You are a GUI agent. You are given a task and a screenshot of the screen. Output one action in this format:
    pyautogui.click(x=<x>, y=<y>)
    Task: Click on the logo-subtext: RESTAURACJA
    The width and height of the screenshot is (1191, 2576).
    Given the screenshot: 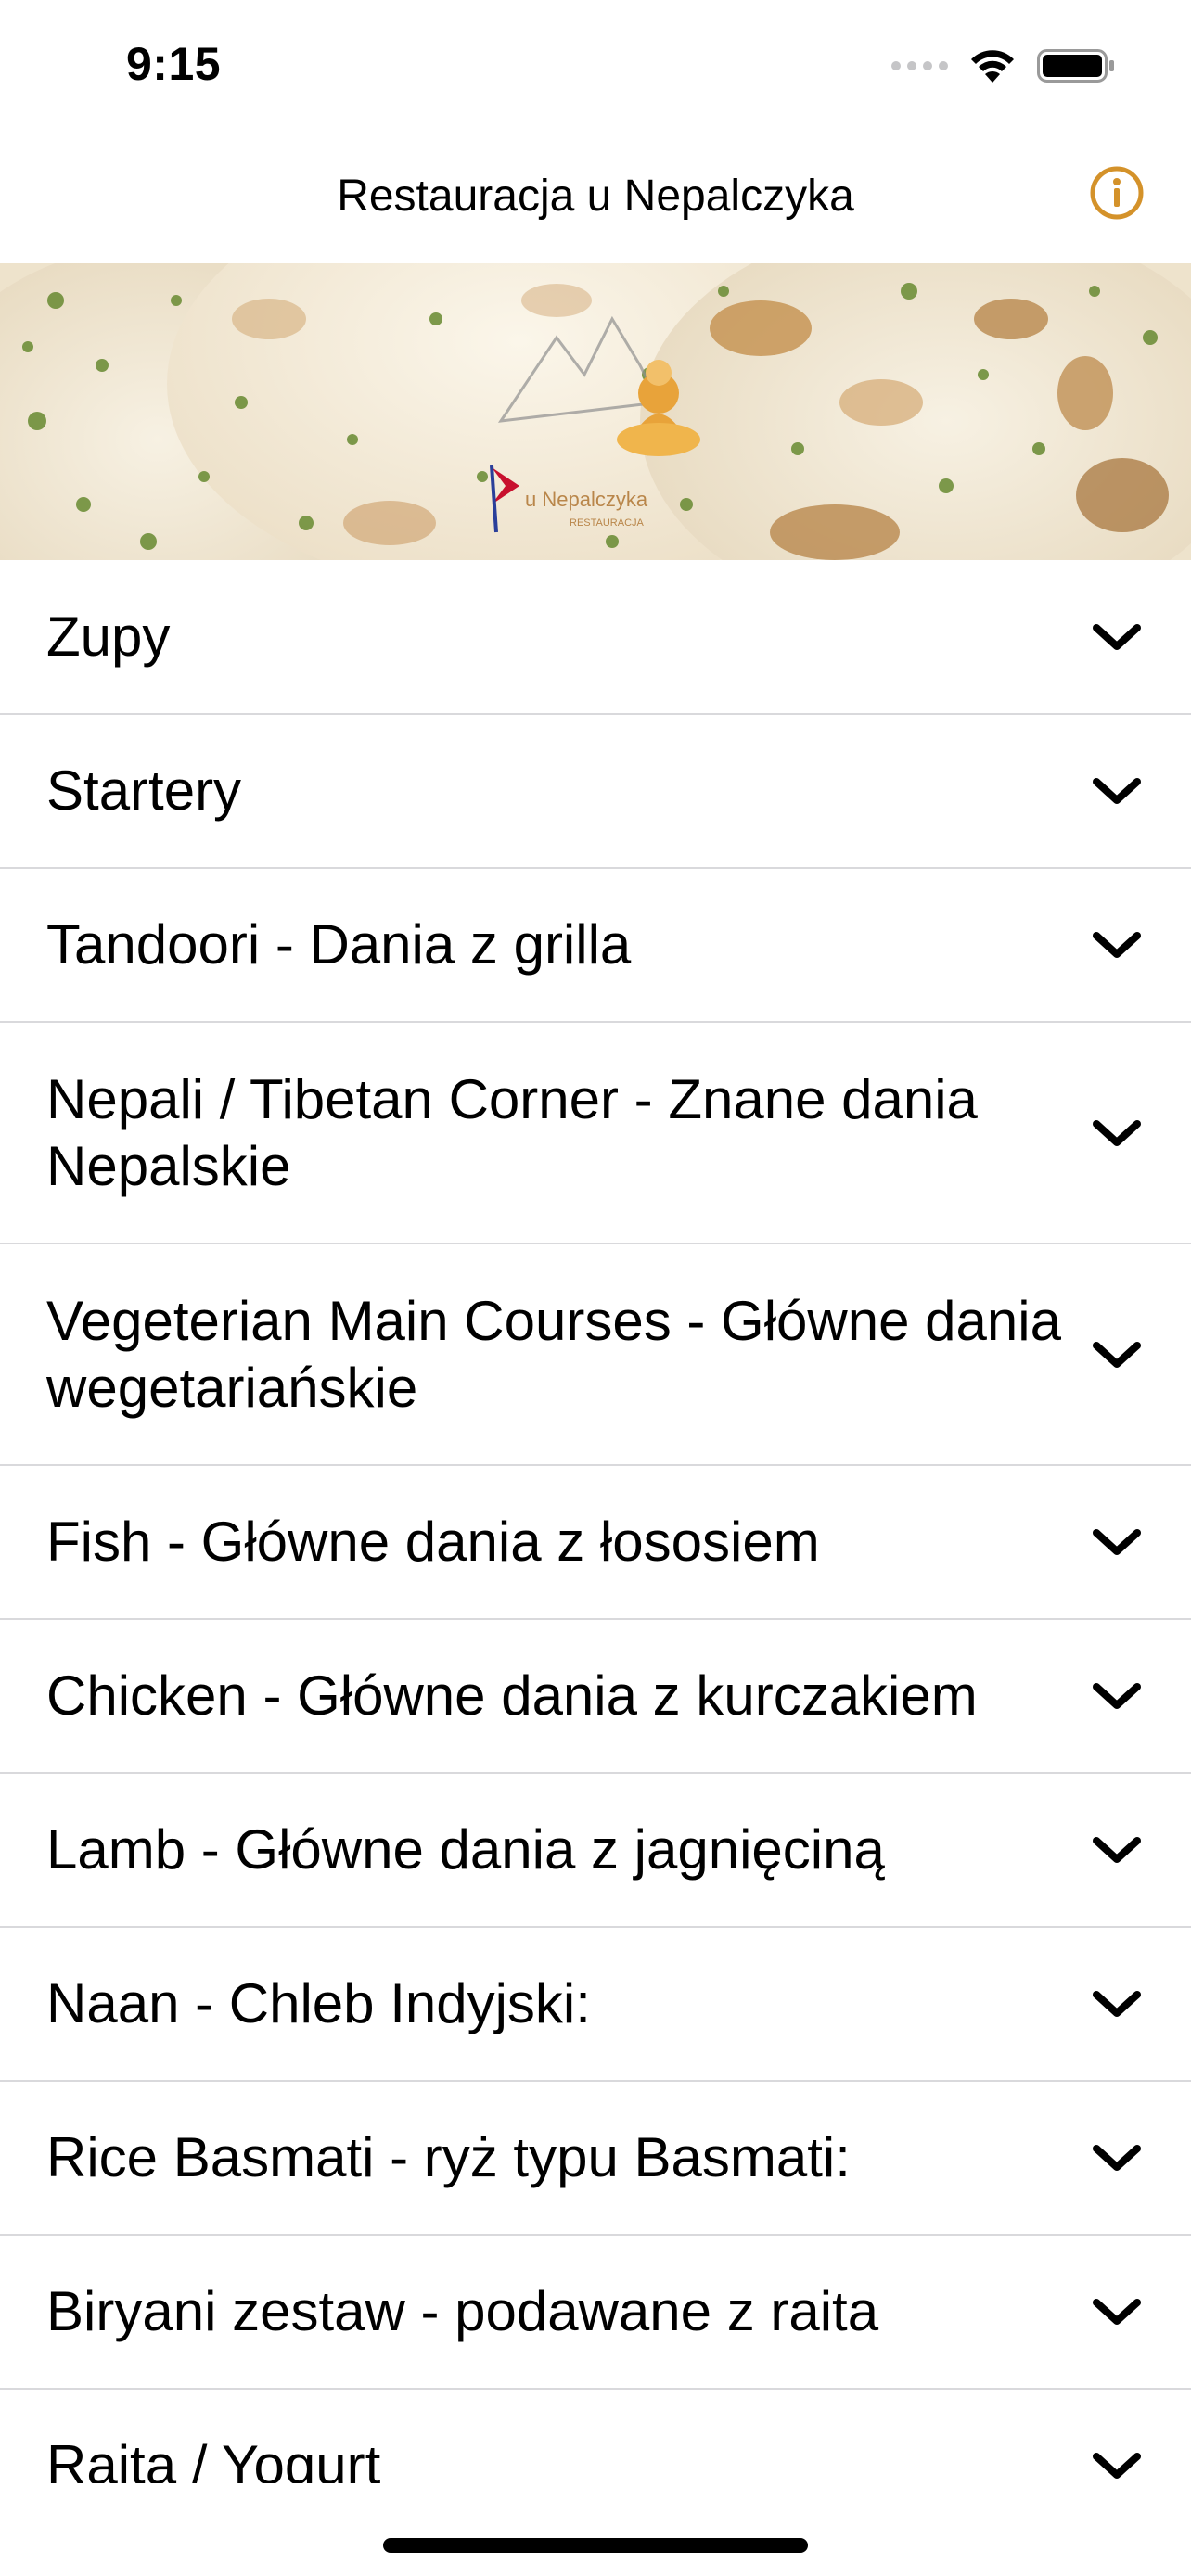 What is the action you would take?
    pyautogui.click(x=607, y=523)
    